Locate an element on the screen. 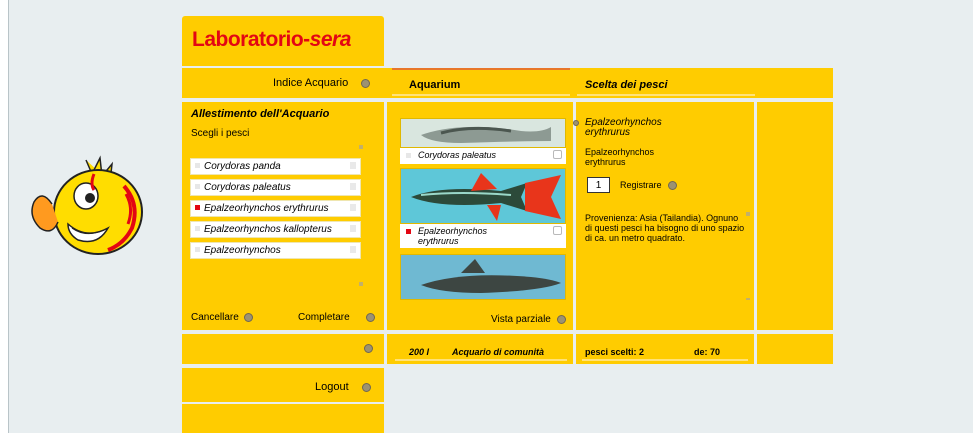  logout-label: Logout is located at coordinates (332, 387).